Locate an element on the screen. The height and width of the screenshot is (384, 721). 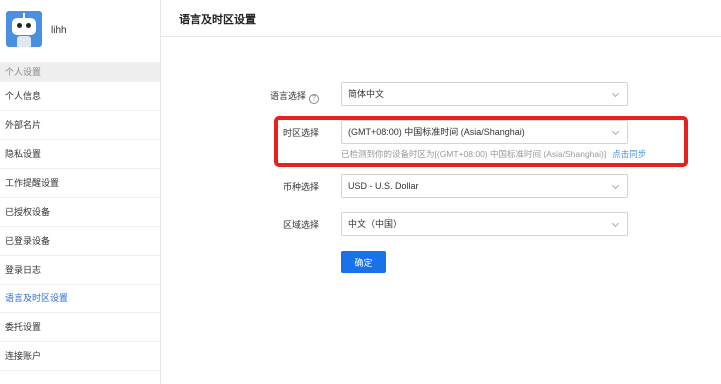
currency-label: 币种选择 is located at coordinates (300, 187).